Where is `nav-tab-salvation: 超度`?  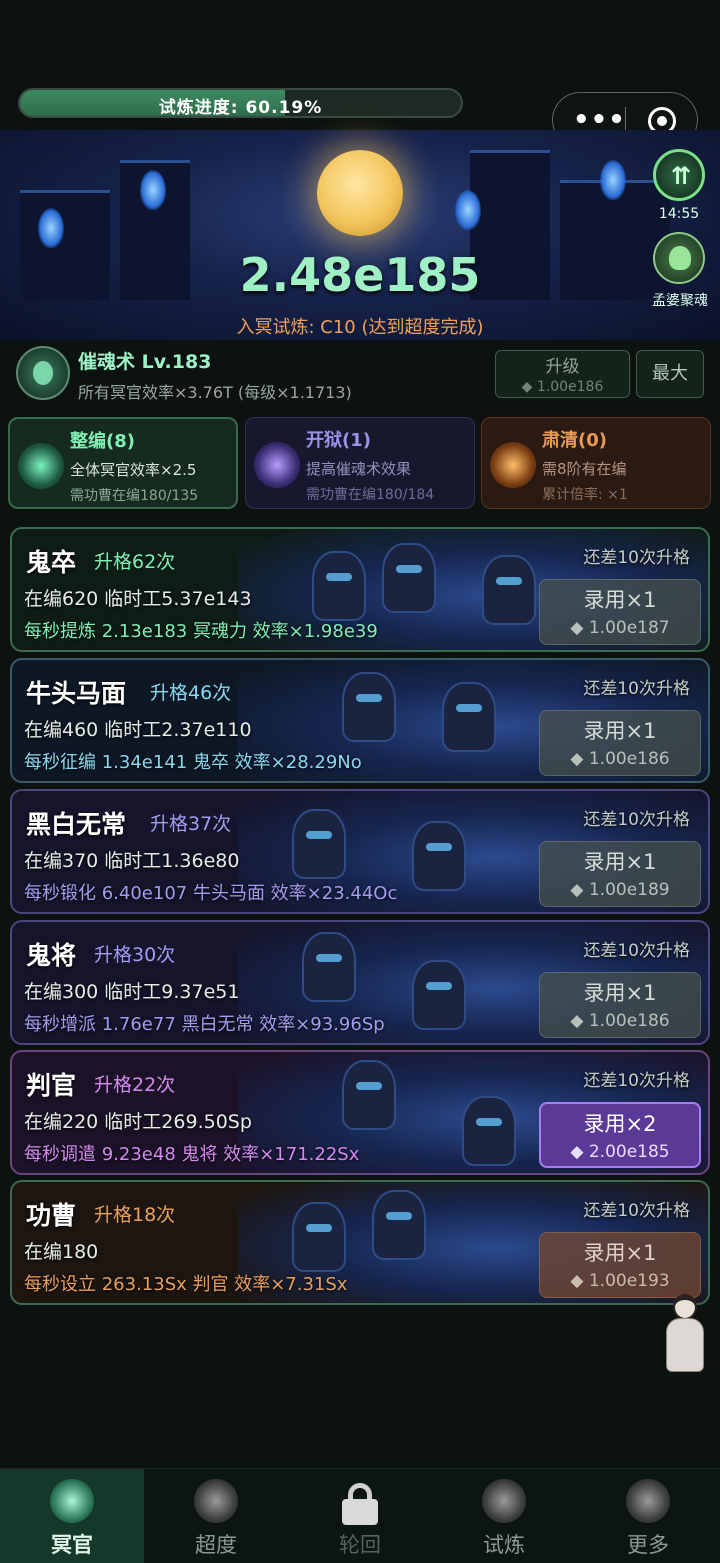 nav-tab-salvation: 超度 is located at coordinates (216, 1516).